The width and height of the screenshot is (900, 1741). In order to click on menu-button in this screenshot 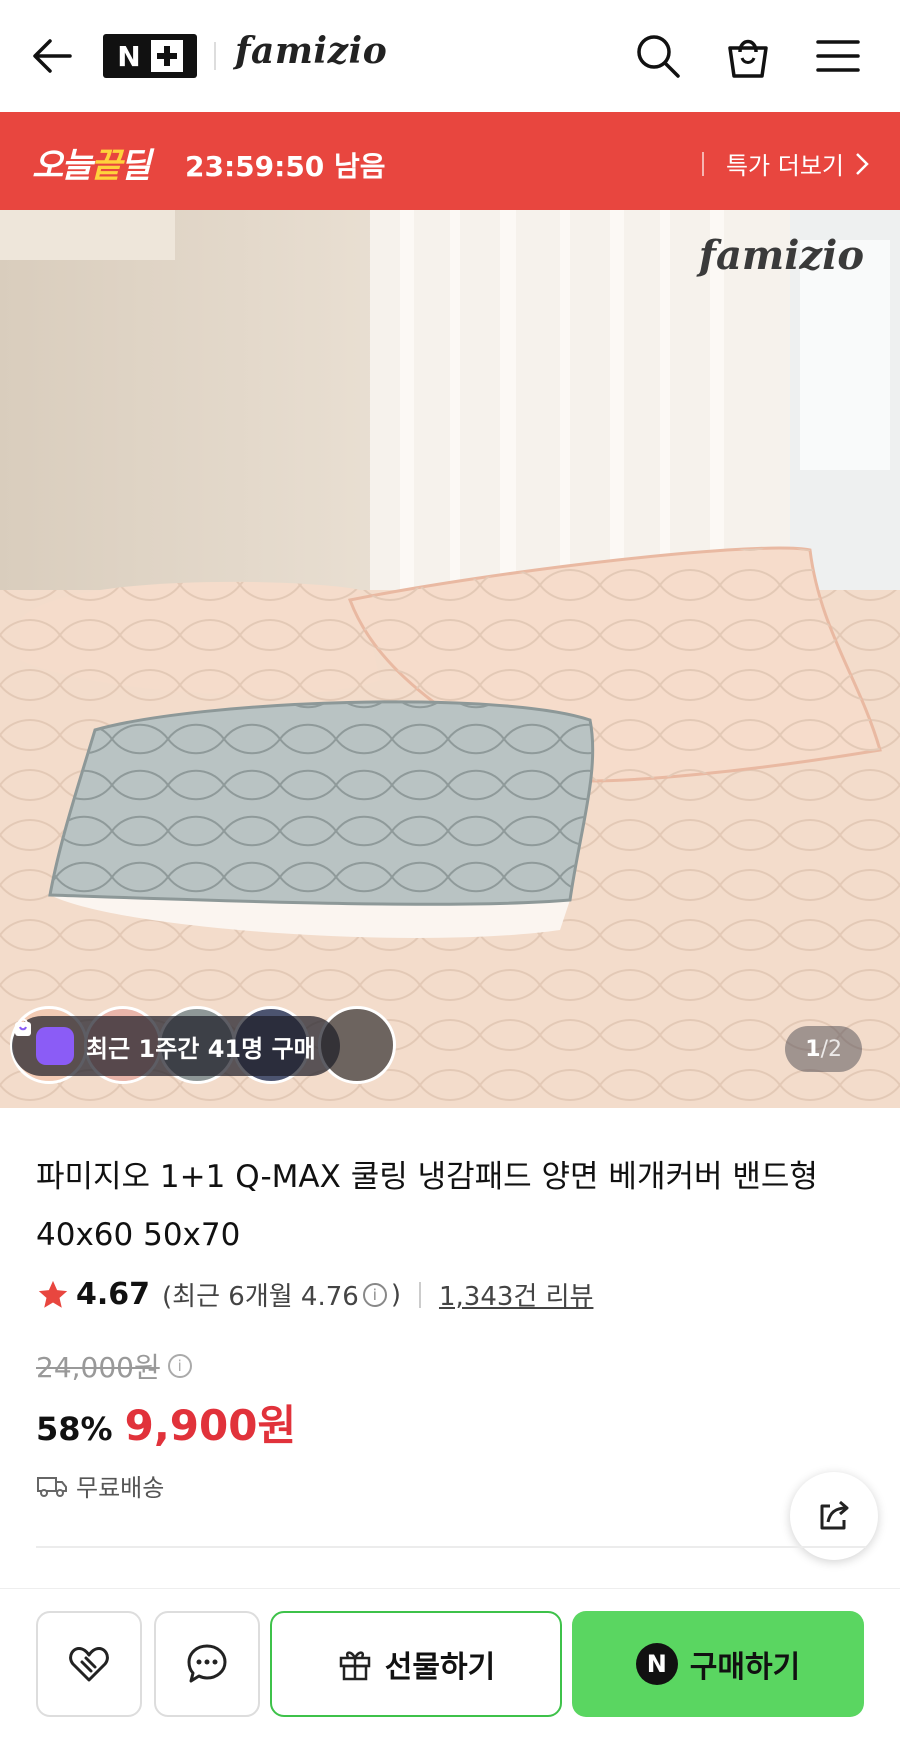, I will do `click(838, 56)`.